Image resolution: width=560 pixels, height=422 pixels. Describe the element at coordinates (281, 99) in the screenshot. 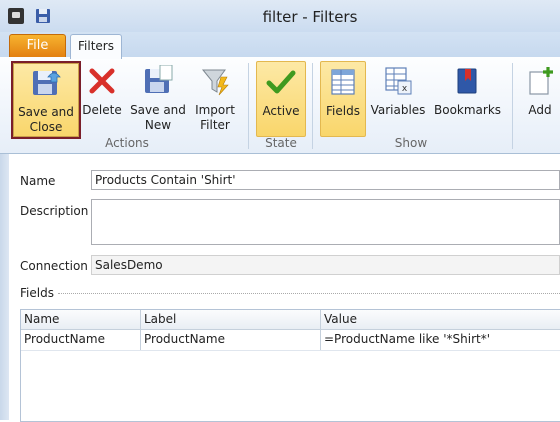

I see `active-toggle: Active` at that location.